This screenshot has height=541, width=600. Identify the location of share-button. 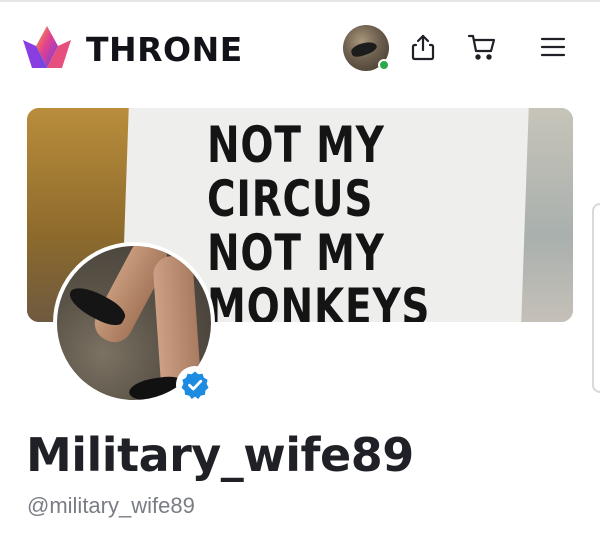
(423, 47).